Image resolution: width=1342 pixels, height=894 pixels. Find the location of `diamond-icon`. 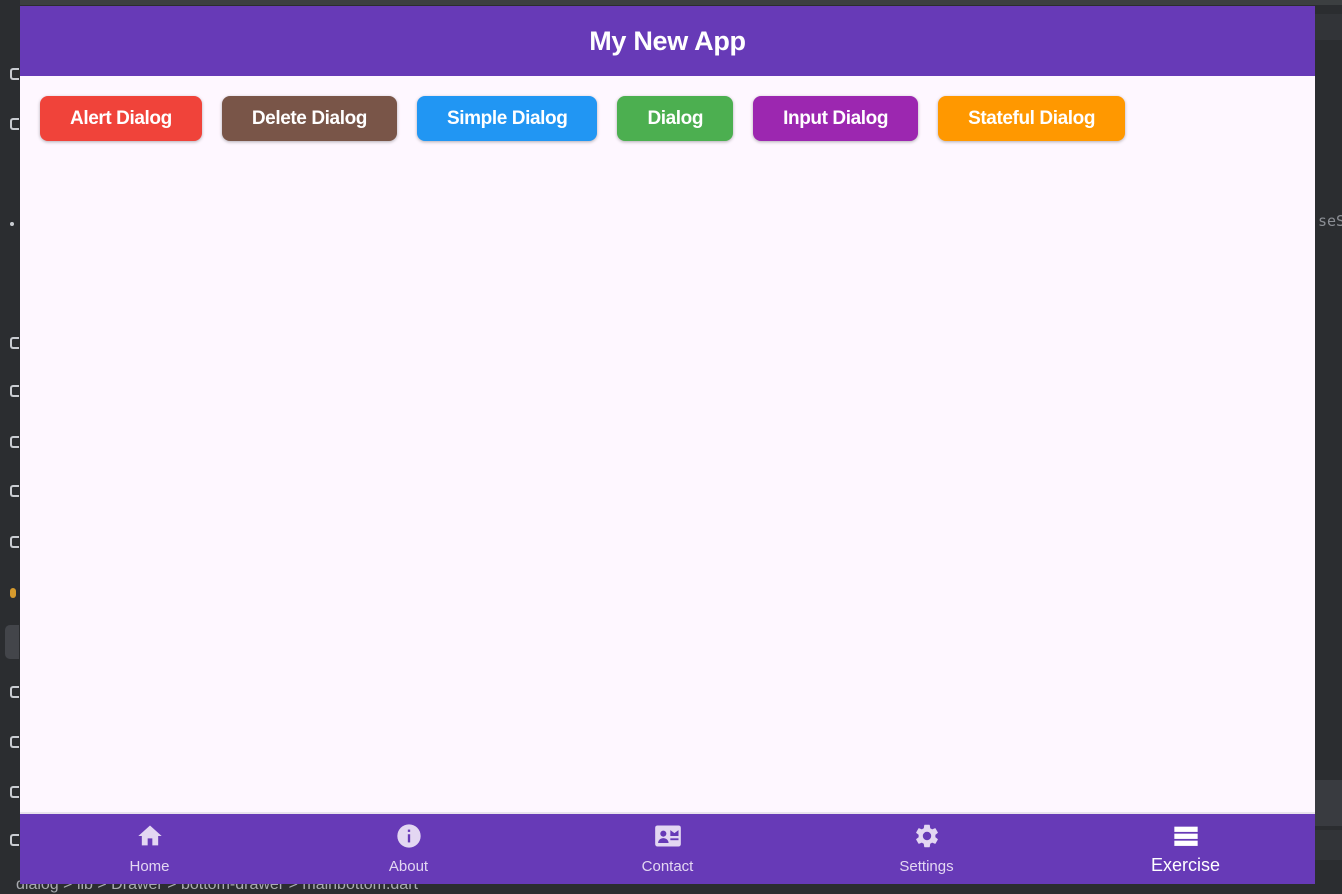

diamond-icon is located at coordinates (14, 542).